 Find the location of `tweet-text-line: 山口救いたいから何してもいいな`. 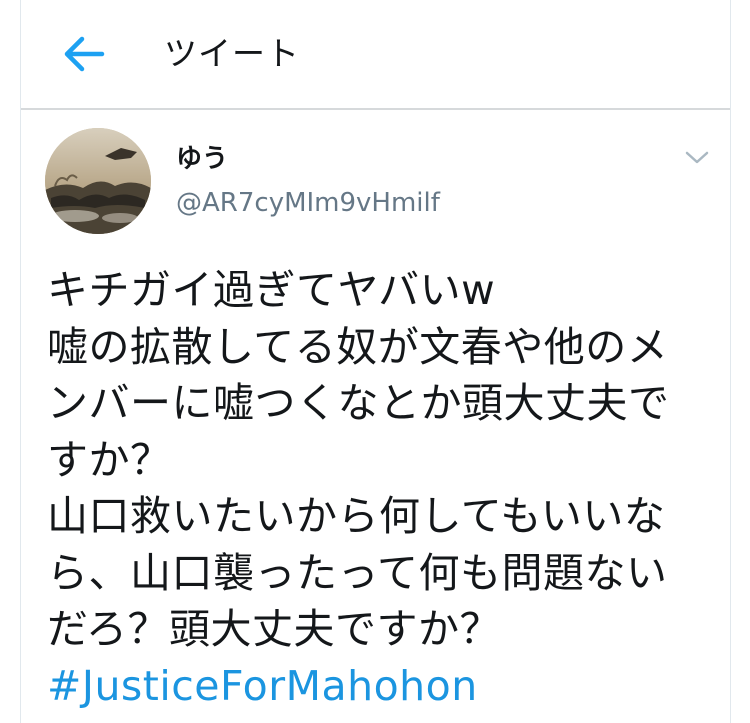

tweet-text-line: 山口救いたいから何してもいいな is located at coordinates (356, 516).